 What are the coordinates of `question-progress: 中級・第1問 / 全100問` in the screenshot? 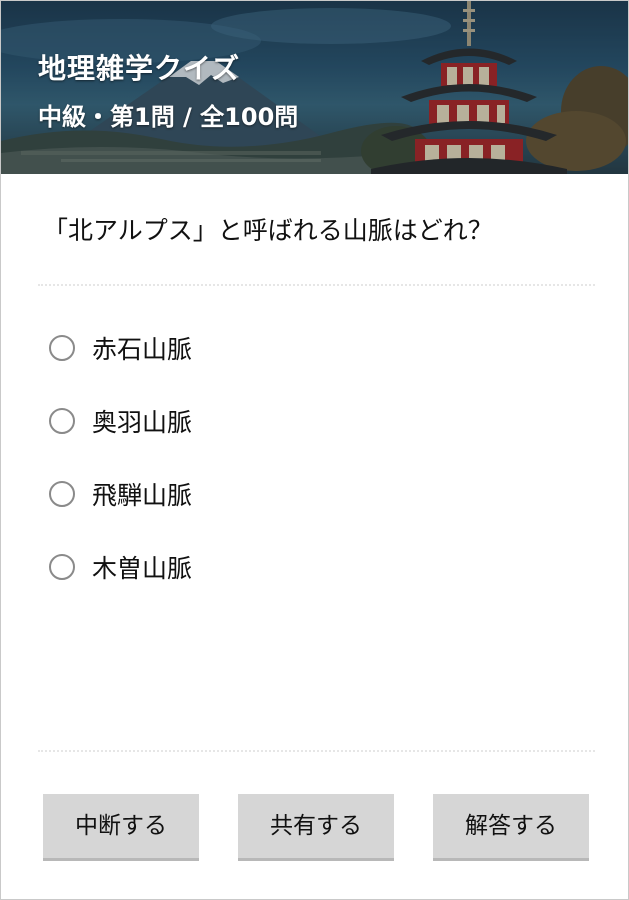 It's located at (168, 117).